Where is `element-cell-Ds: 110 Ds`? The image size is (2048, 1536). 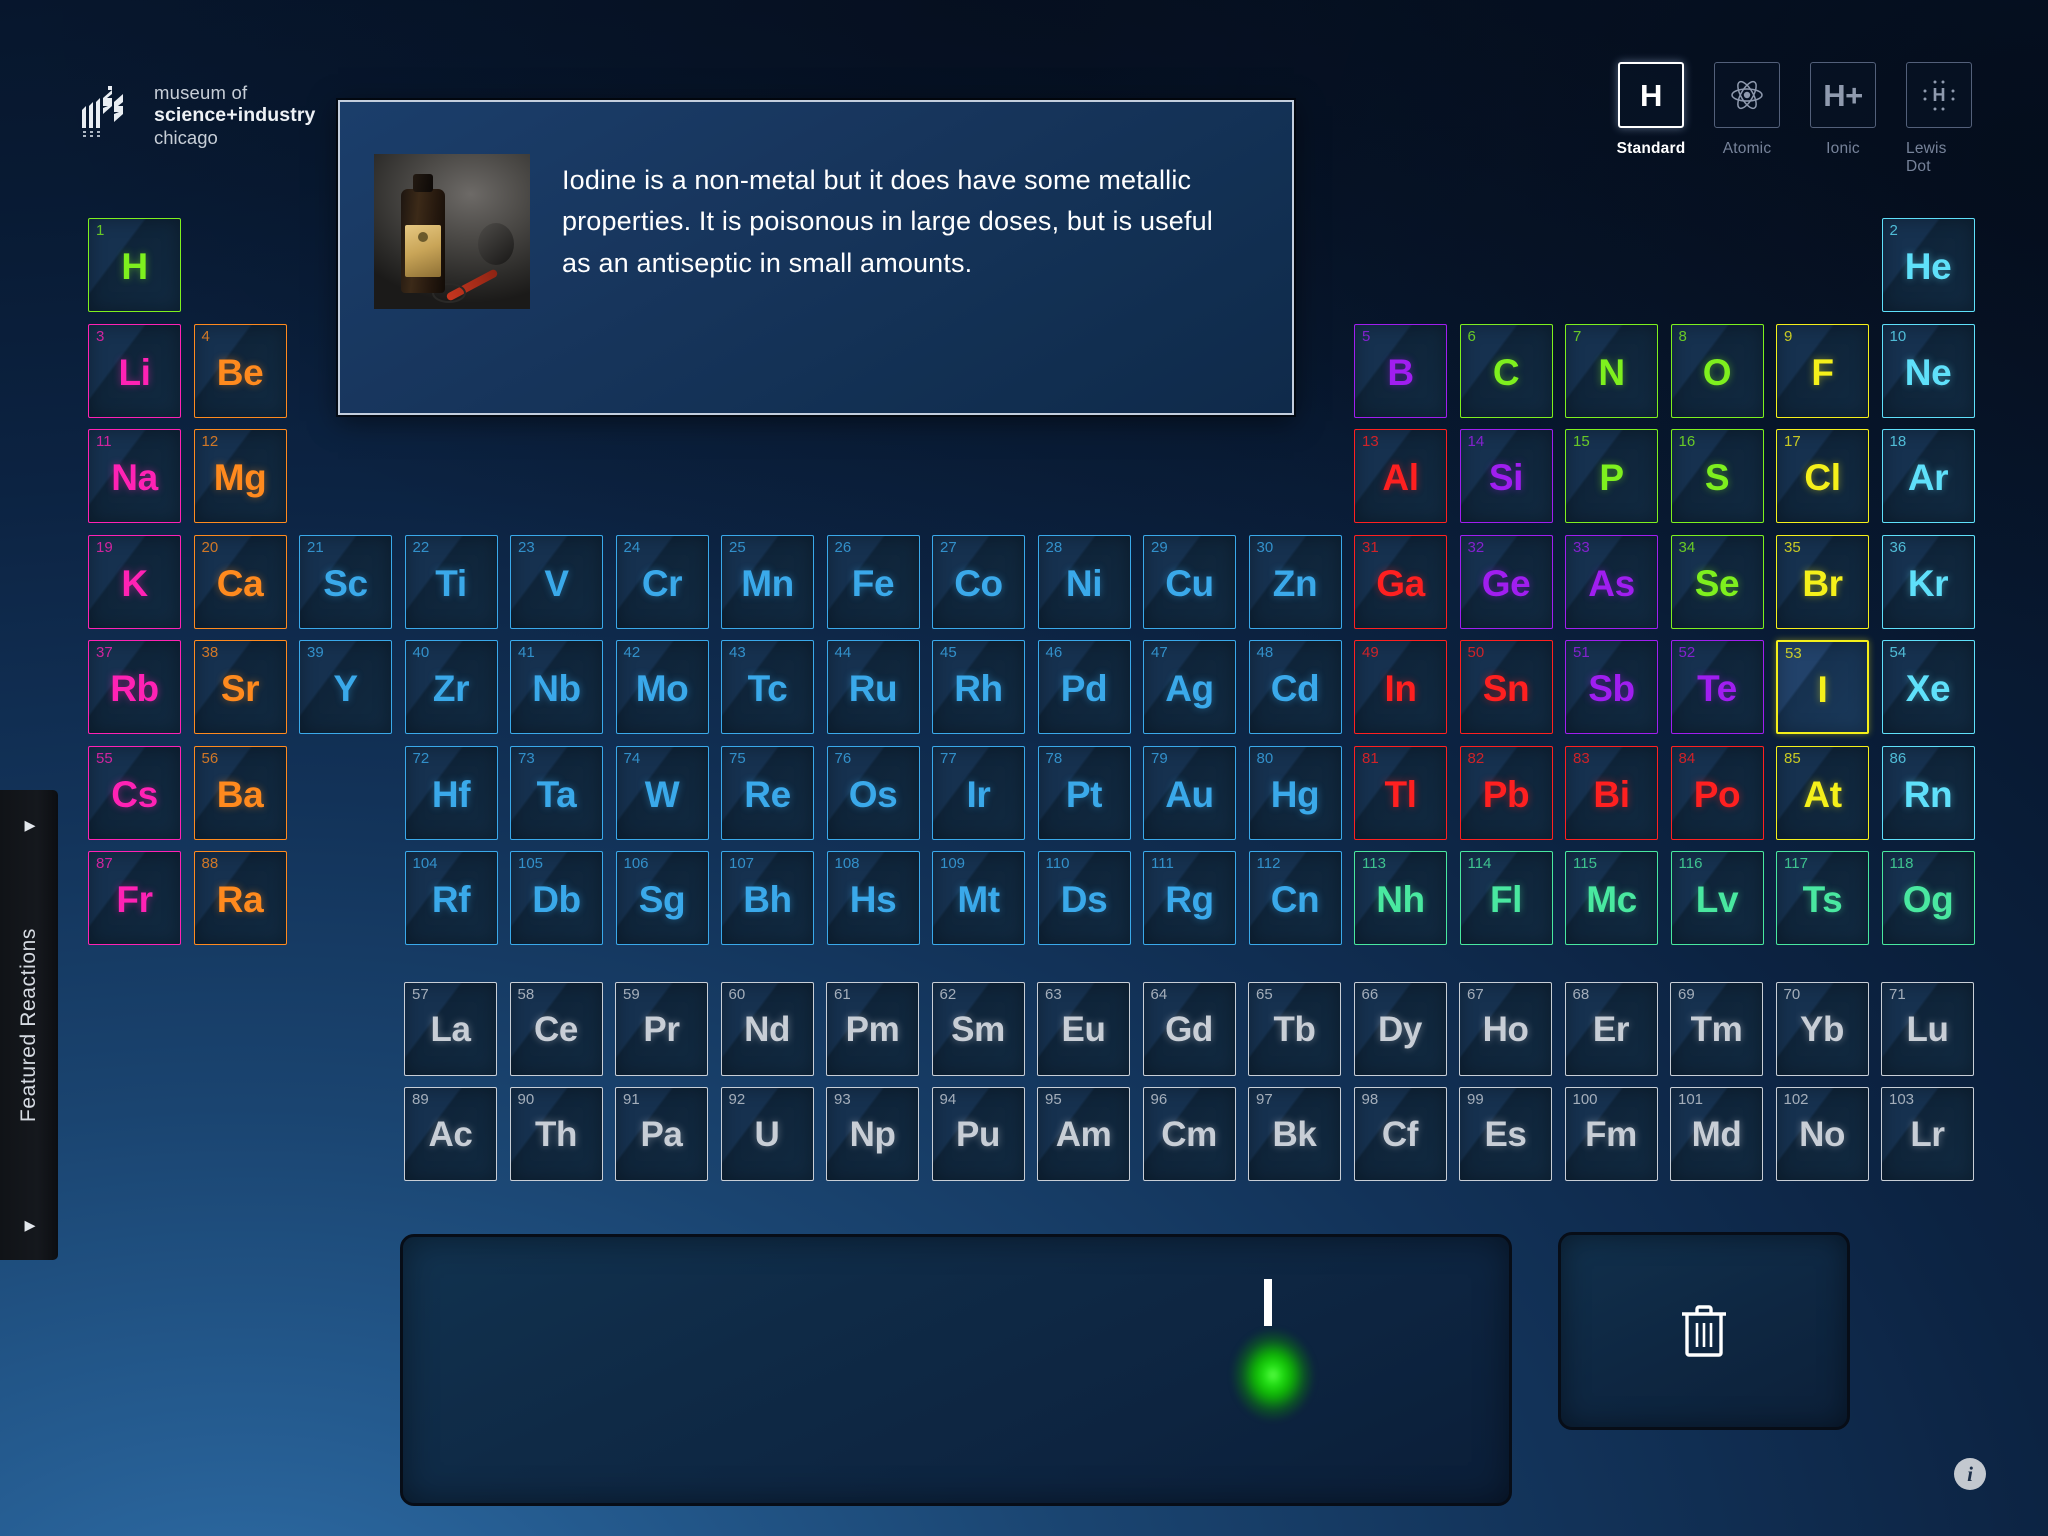 element-cell-Ds: 110 Ds is located at coordinates (1084, 898).